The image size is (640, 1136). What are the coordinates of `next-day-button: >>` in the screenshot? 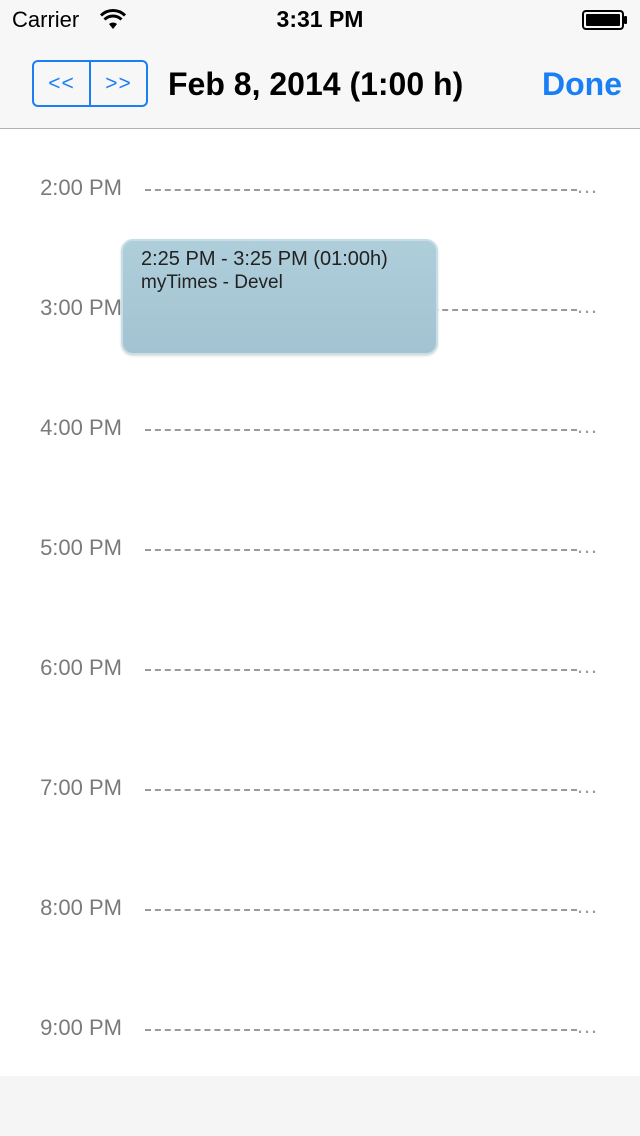 It's located at (117, 83).